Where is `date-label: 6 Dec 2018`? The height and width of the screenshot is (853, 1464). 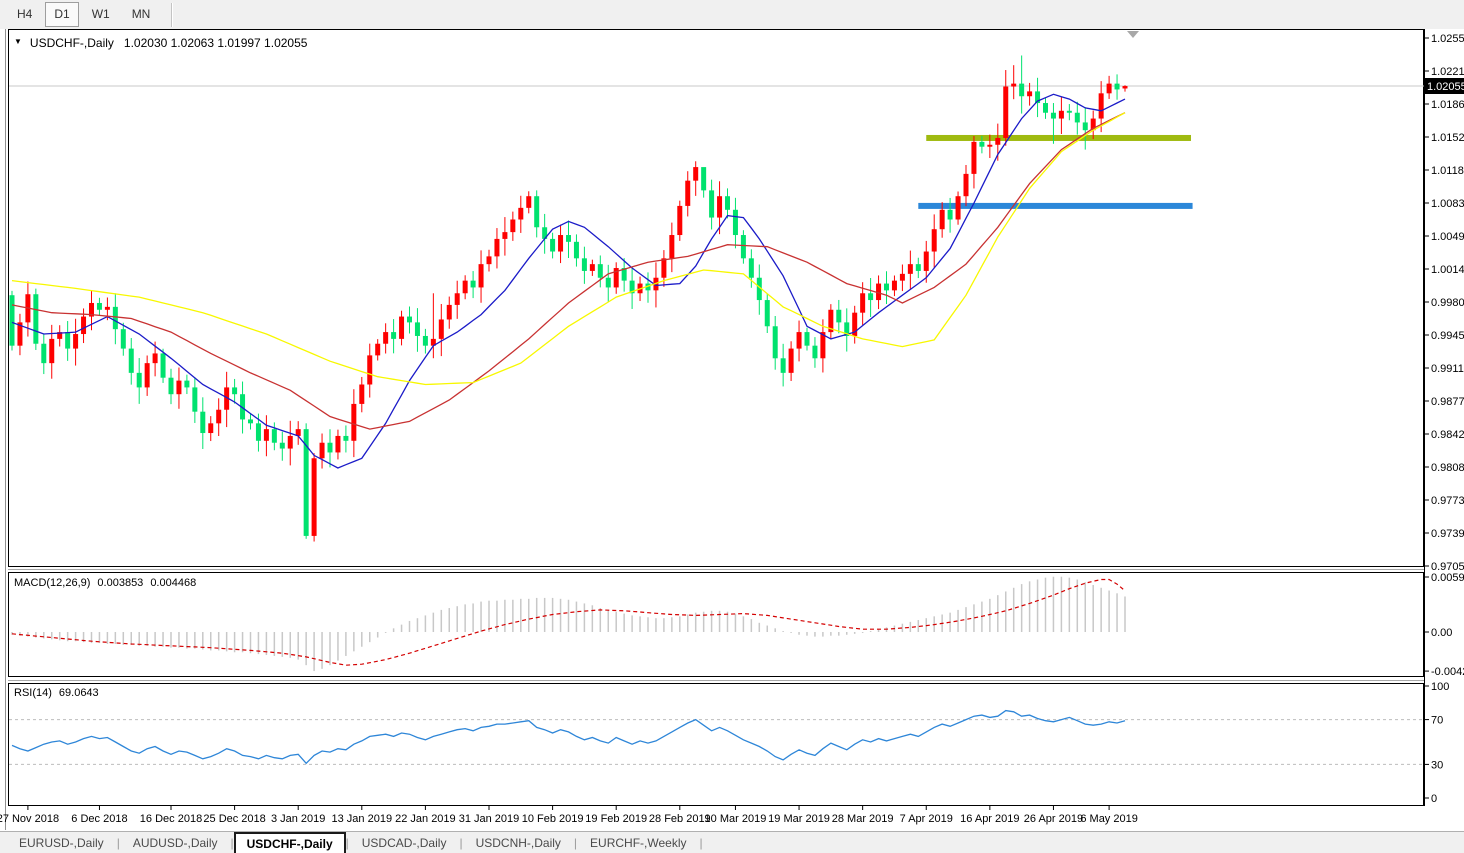
date-label: 6 Dec 2018 is located at coordinates (99, 819).